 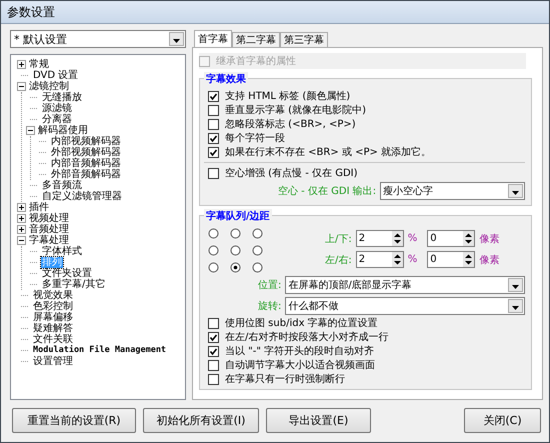 What do you see at coordinates (57, 119) in the screenshot?
I see `tree-item: 分离器` at bounding box center [57, 119].